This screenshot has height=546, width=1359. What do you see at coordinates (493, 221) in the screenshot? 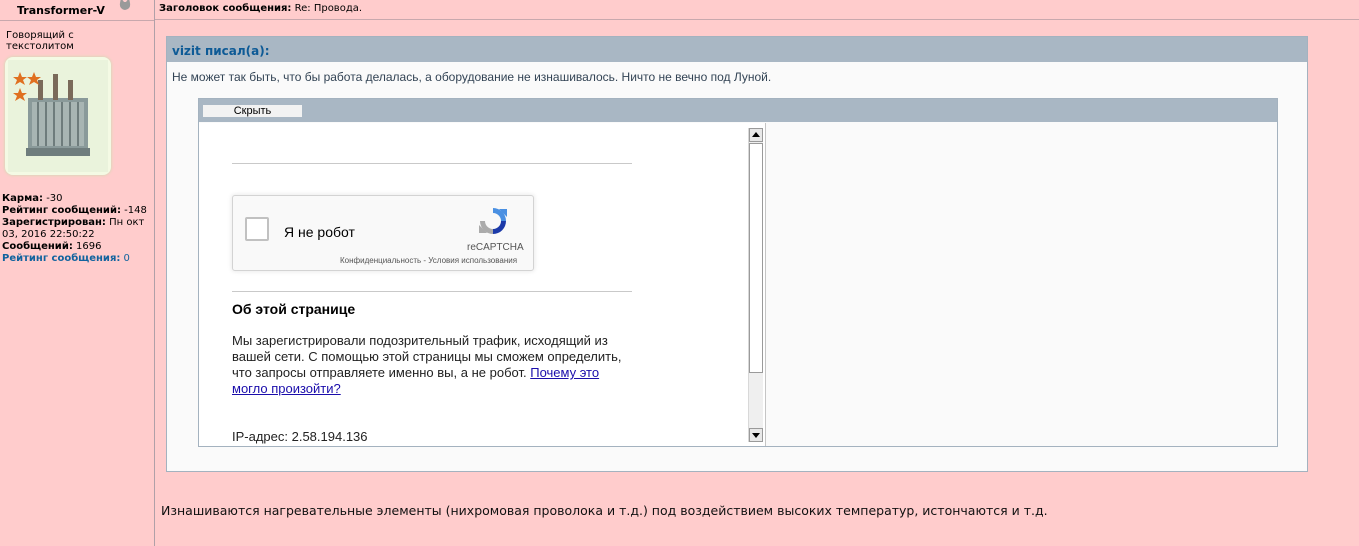
I see `recaptcha-logo-icon` at bounding box center [493, 221].